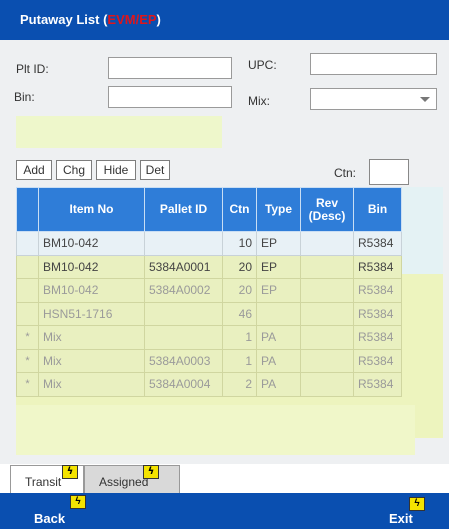 The height and width of the screenshot is (529, 449). Describe the element at coordinates (132, 19) in the screenshot. I see `title-mode: EVM/EP` at that location.